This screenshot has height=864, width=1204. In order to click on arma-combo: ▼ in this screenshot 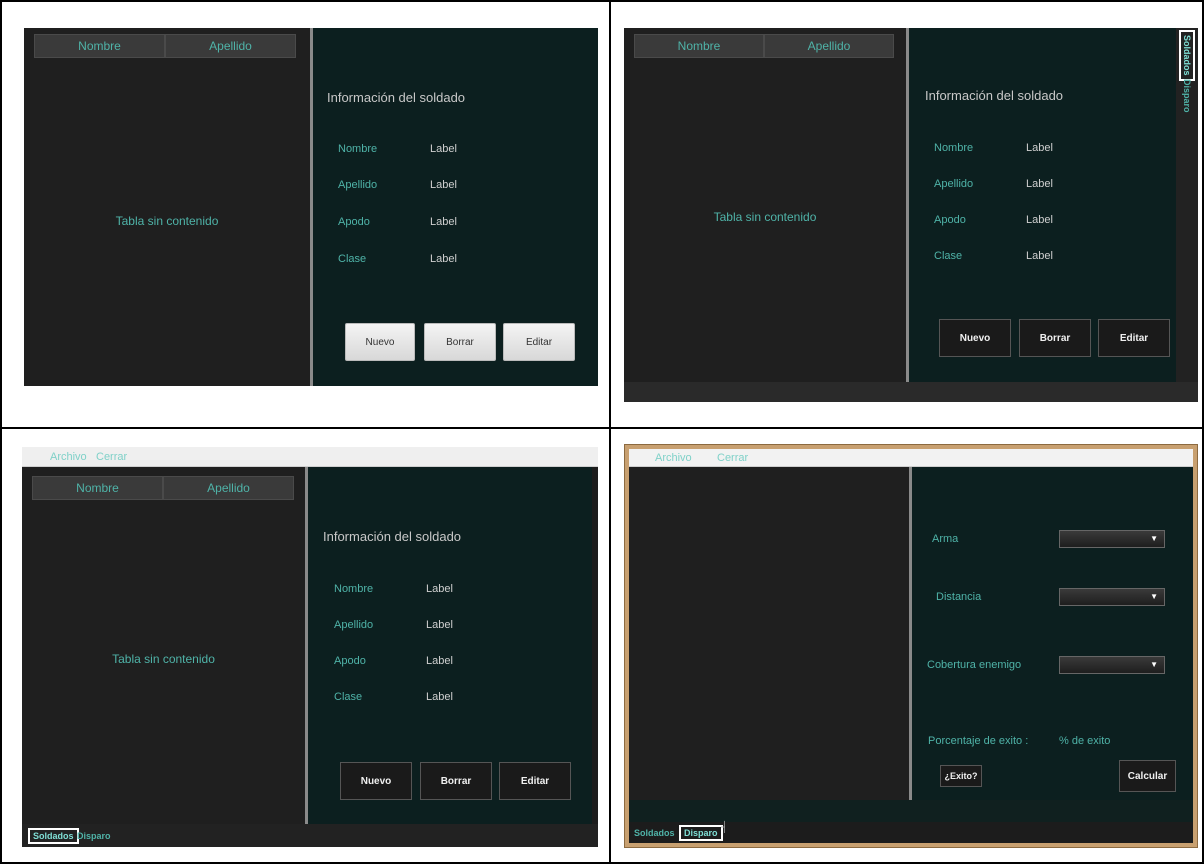, I will do `click(1112, 539)`.